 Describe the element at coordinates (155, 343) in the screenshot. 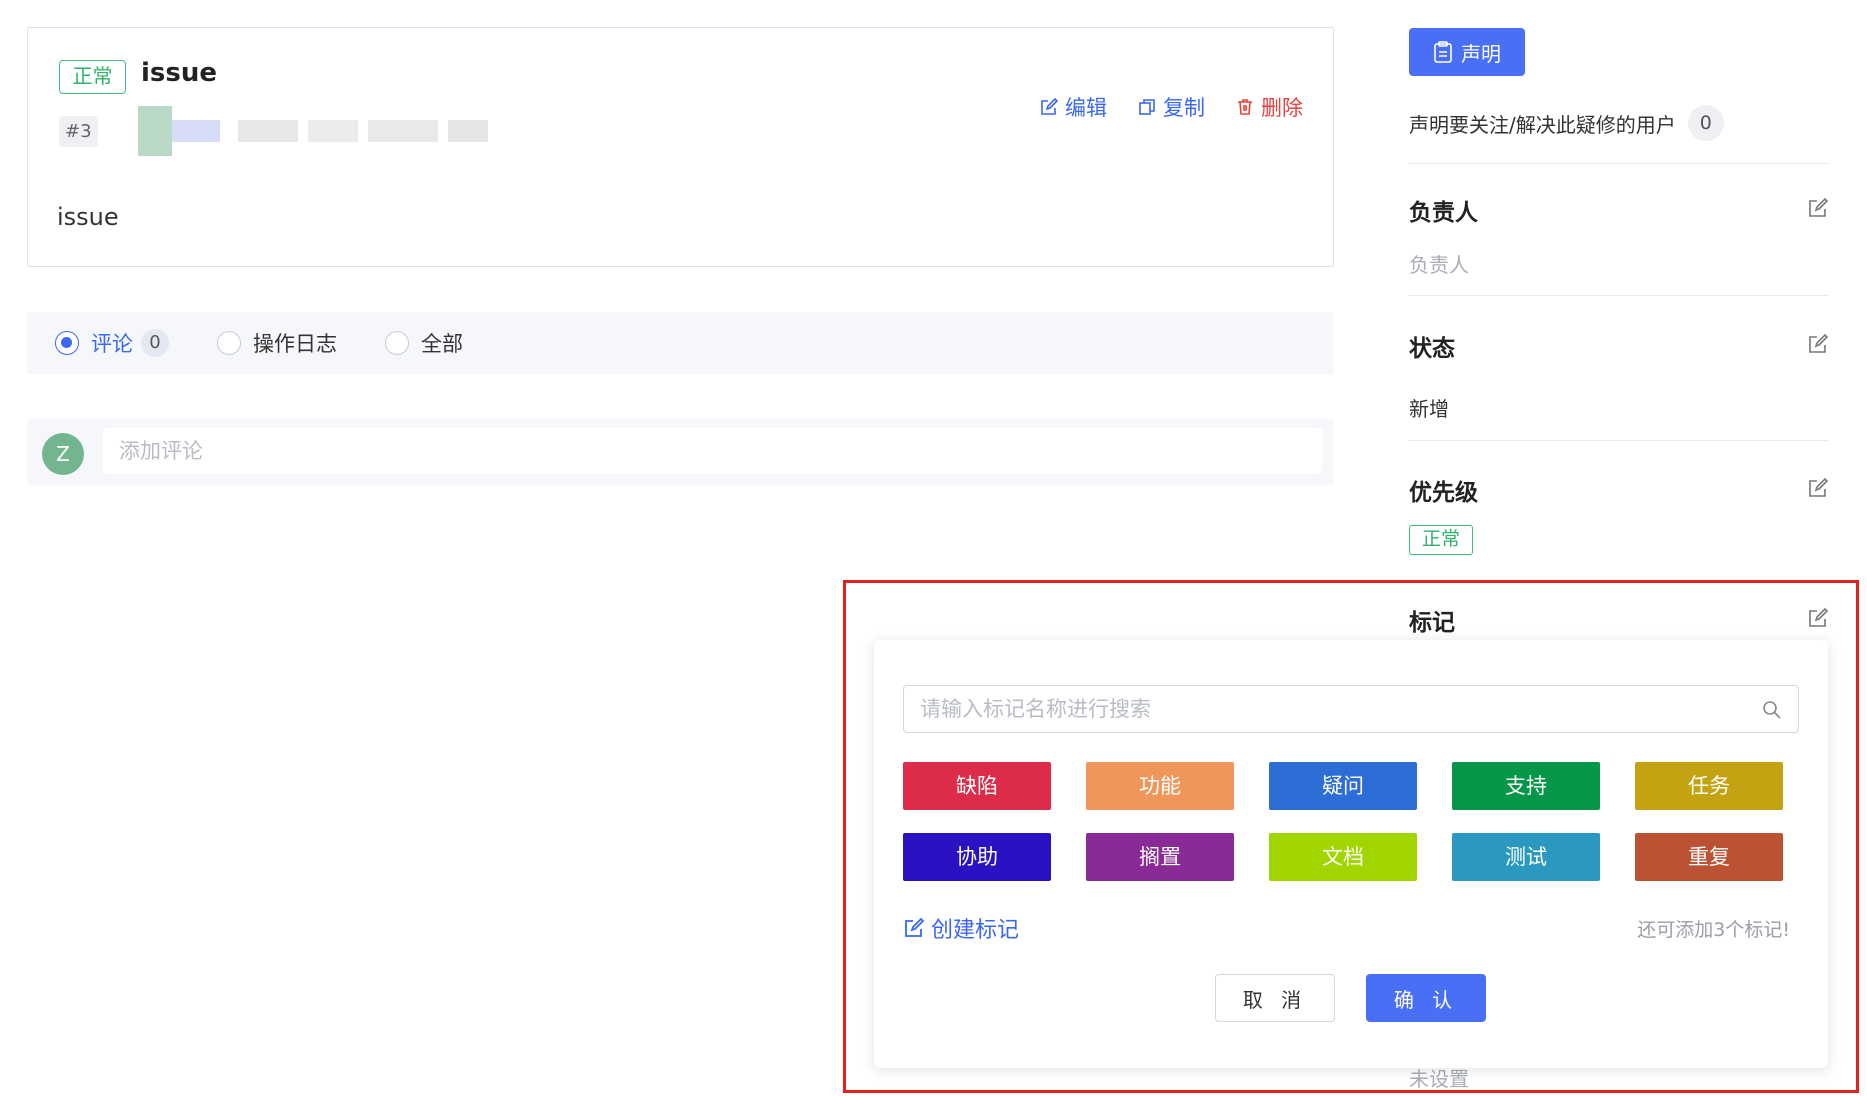

I see `comment-count-badge: 0` at that location.